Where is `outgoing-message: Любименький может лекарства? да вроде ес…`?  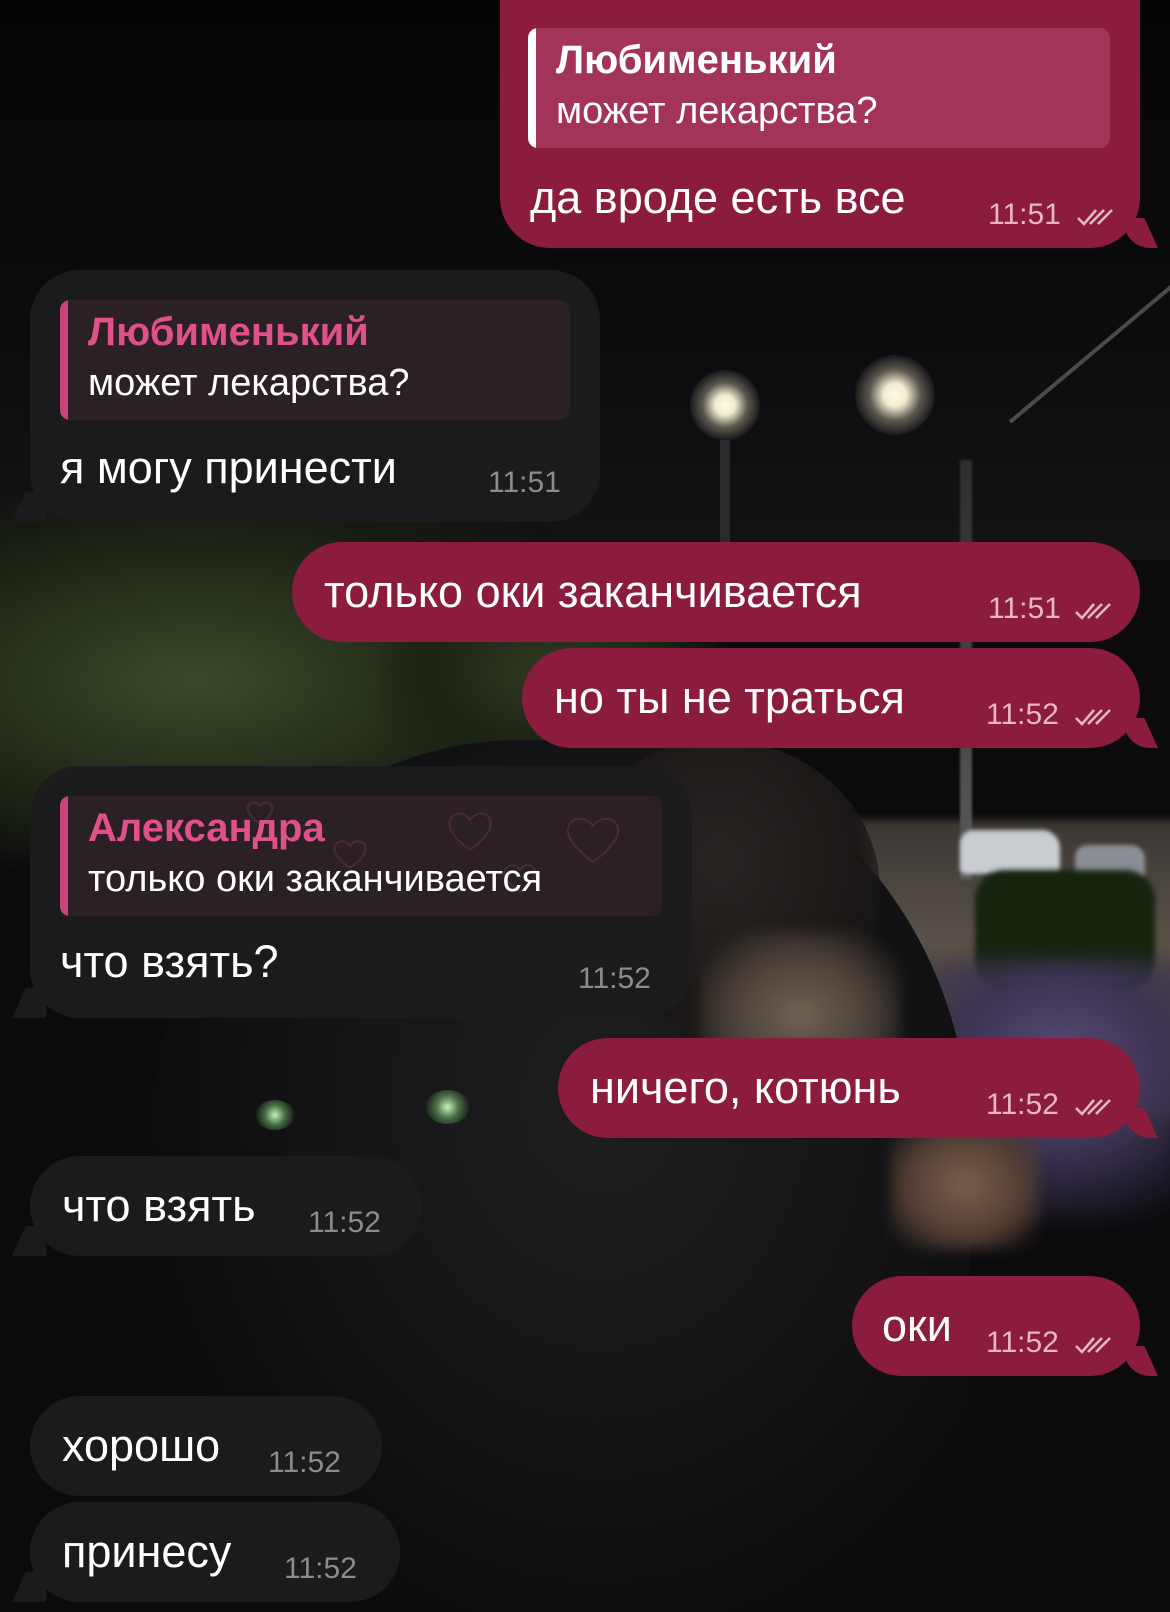
outgoing-message: Любименький может лекарства? да вроде ес… is located at coordinates (829, 124).